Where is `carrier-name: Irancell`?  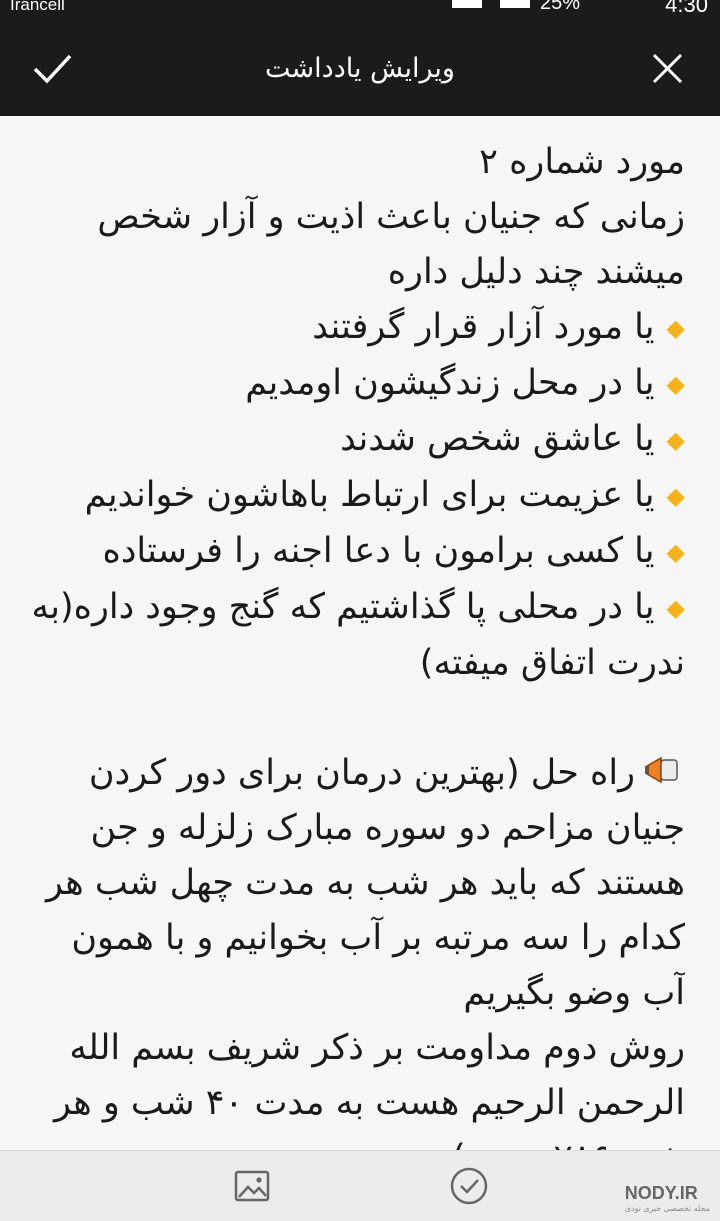
carrier-name: Irancell is located at coordinates (37, 7).